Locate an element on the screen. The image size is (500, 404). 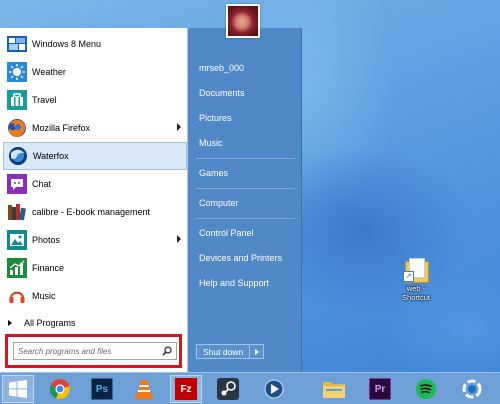
music-icon is located at coordinates (17, 296).